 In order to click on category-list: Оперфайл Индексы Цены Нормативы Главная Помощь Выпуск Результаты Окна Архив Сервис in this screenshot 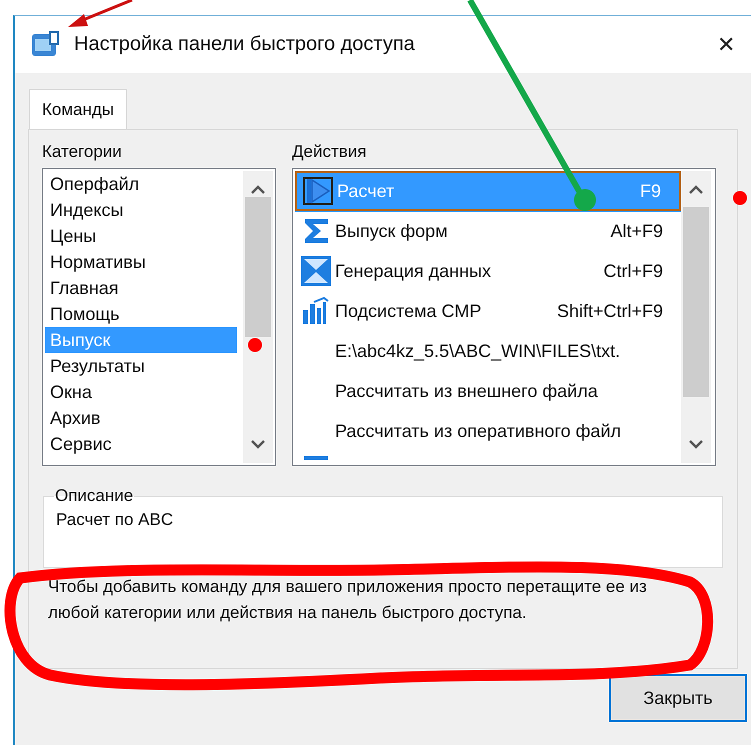, I will do `click(159, 317)`.